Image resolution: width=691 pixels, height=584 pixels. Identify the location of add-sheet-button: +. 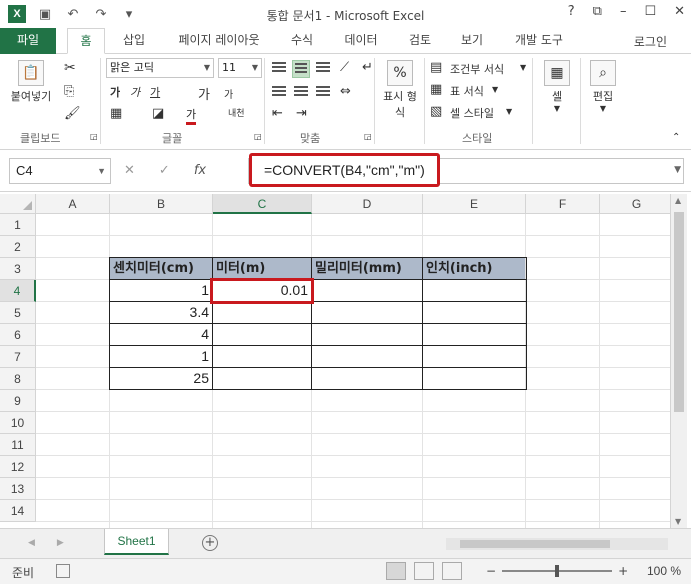
(210, 543).